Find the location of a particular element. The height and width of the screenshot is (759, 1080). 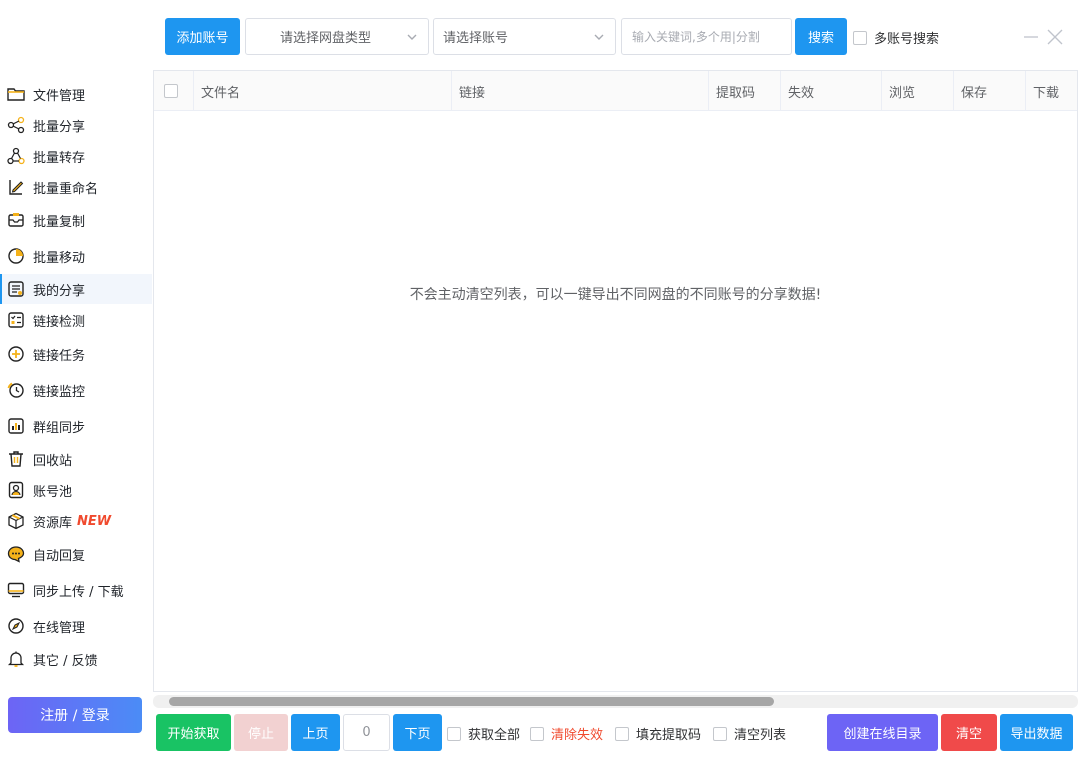

fill-extract-code-checkbox: 填充提取码 is located at coordinates (658, 733).